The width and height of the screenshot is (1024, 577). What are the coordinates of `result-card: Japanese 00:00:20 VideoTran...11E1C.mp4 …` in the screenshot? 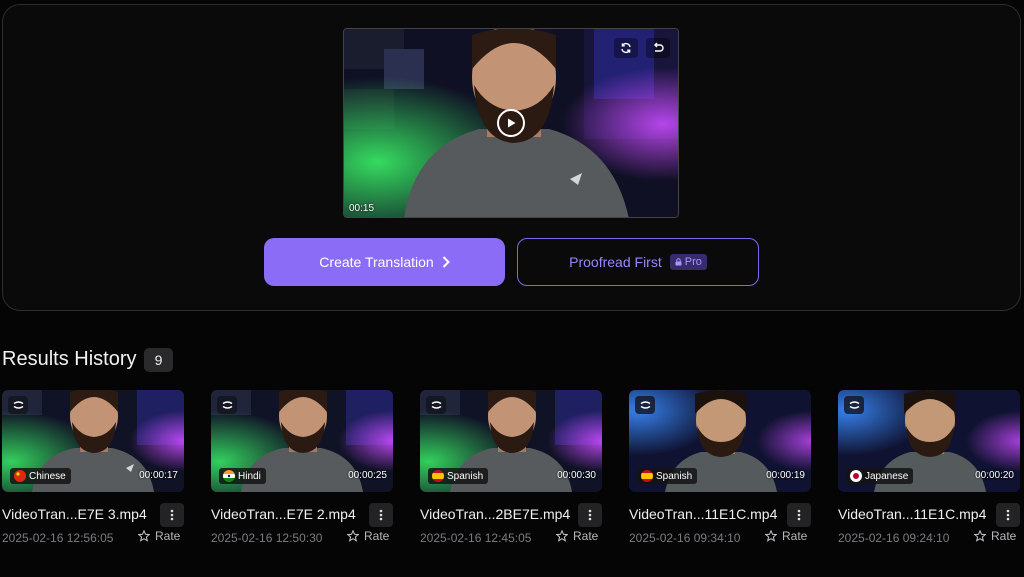 It's located at (929, 467).